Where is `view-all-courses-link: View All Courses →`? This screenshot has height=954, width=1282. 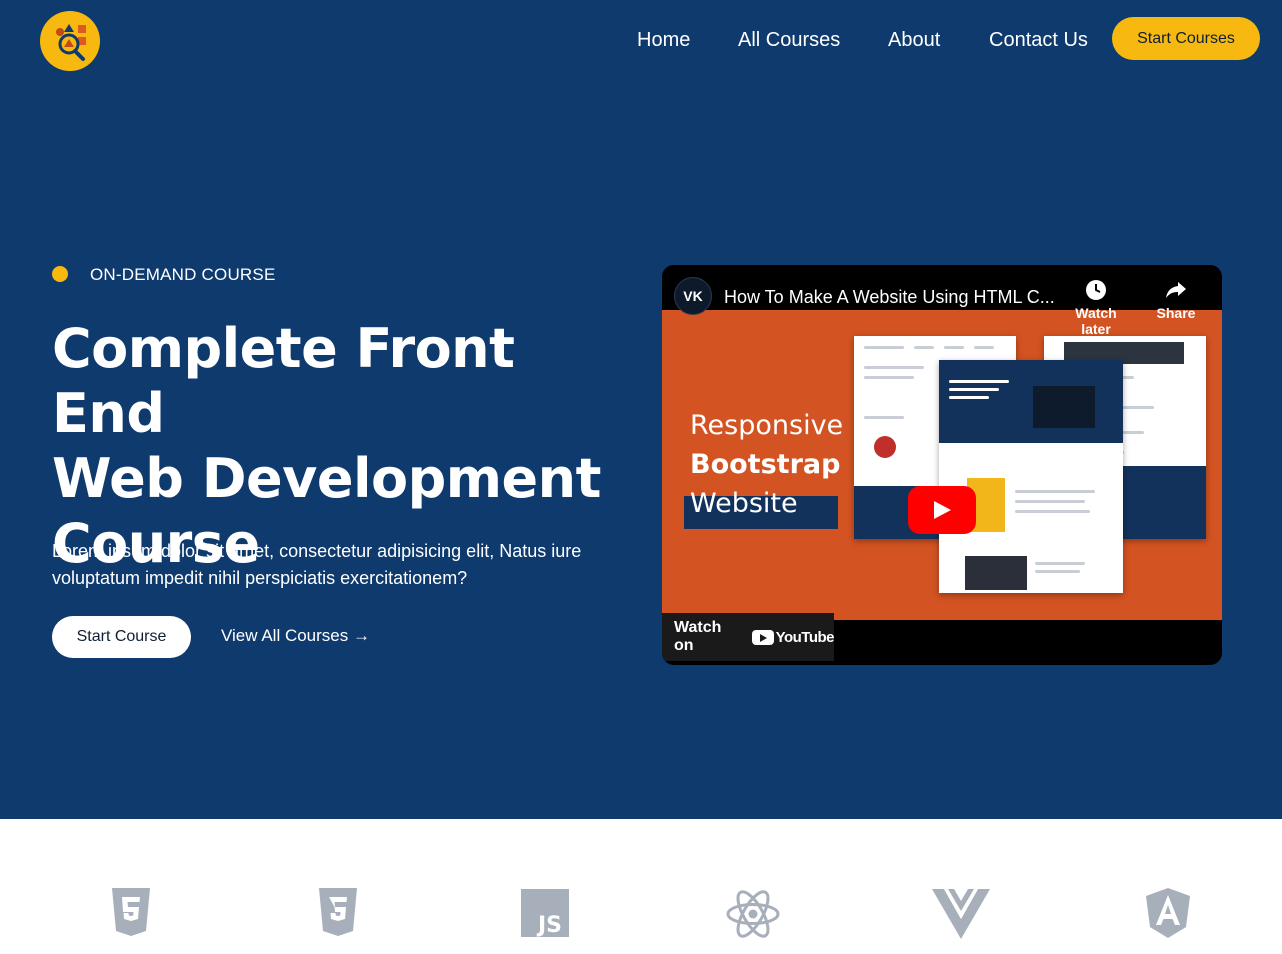
view-all-courses-link: View All Courses → is located at coordinates (295, 636).